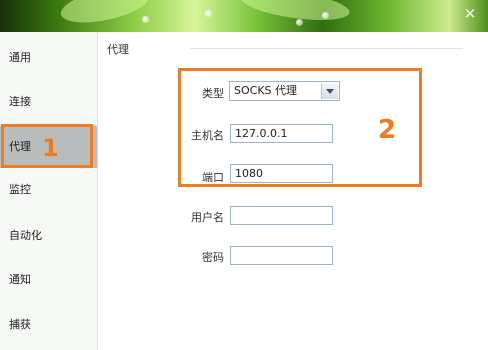 Image resolution: width=488 pixels, height=350 pixels. What do you see at coordinates (20, 101) in the screenshot?
I see `sidebar-item-label: 连接` at bounding box center [20, 101].